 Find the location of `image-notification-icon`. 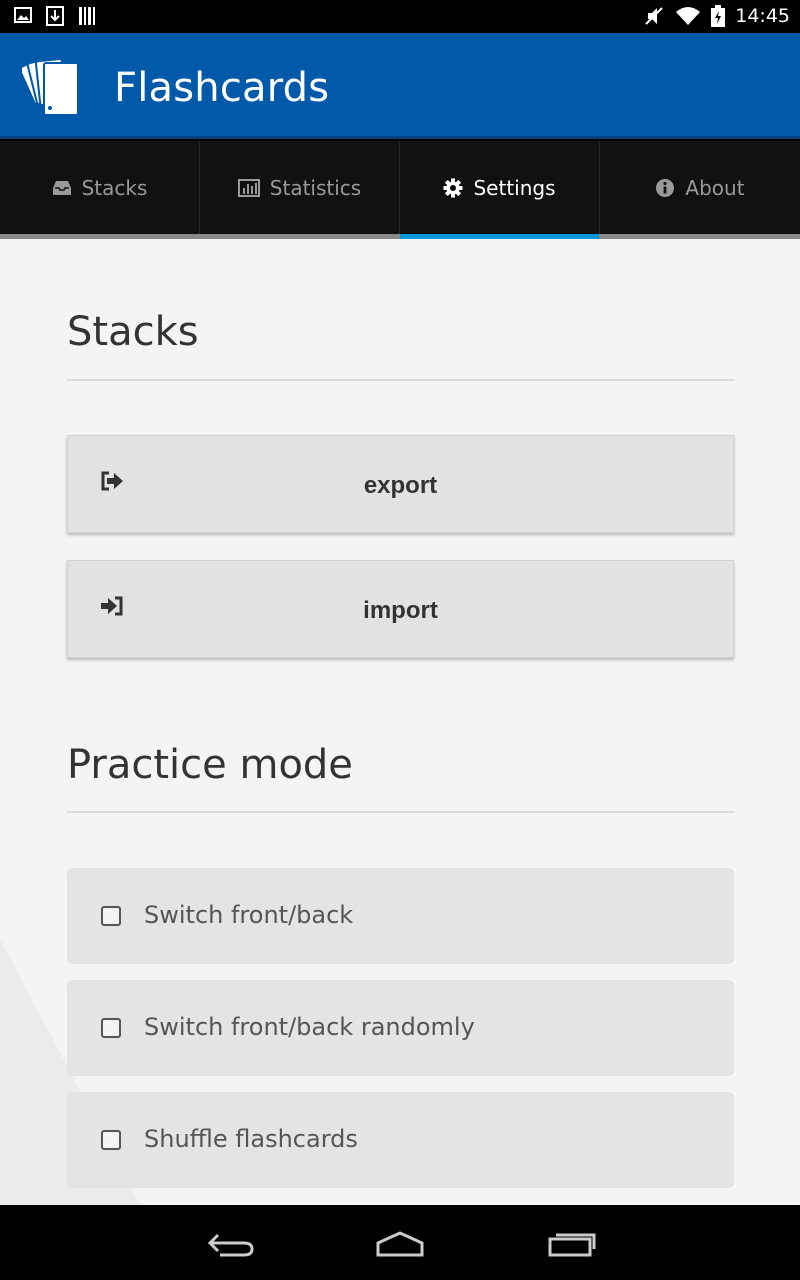

image-notification-icon is located at coordinates (23, 15).